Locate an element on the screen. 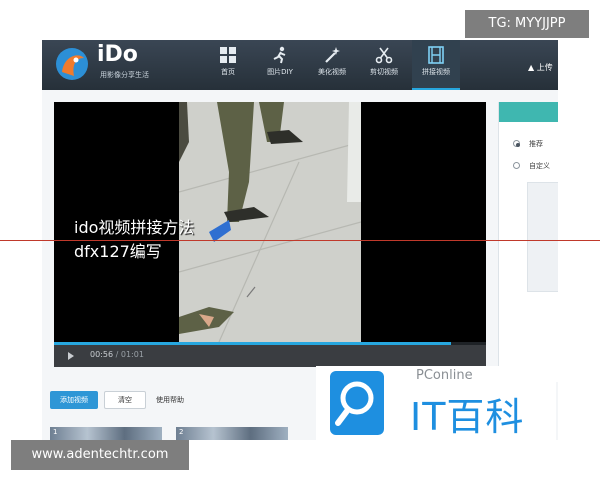  watermark-brand: PConline is located at coordinates (444, 375).